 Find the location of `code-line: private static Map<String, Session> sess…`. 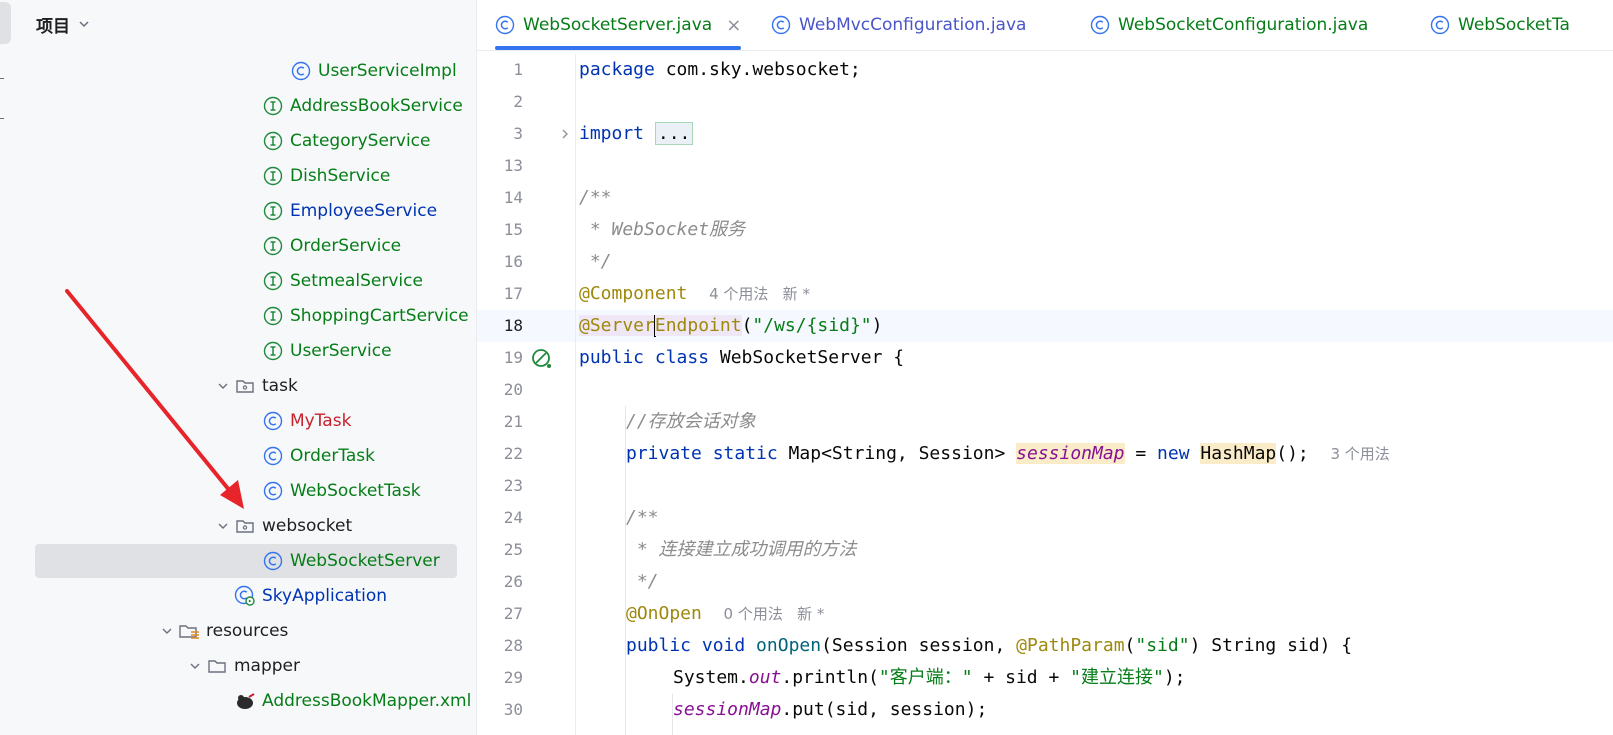

code-line: private static Map<String, Session> sess… is located at coordinates (1008, 453).